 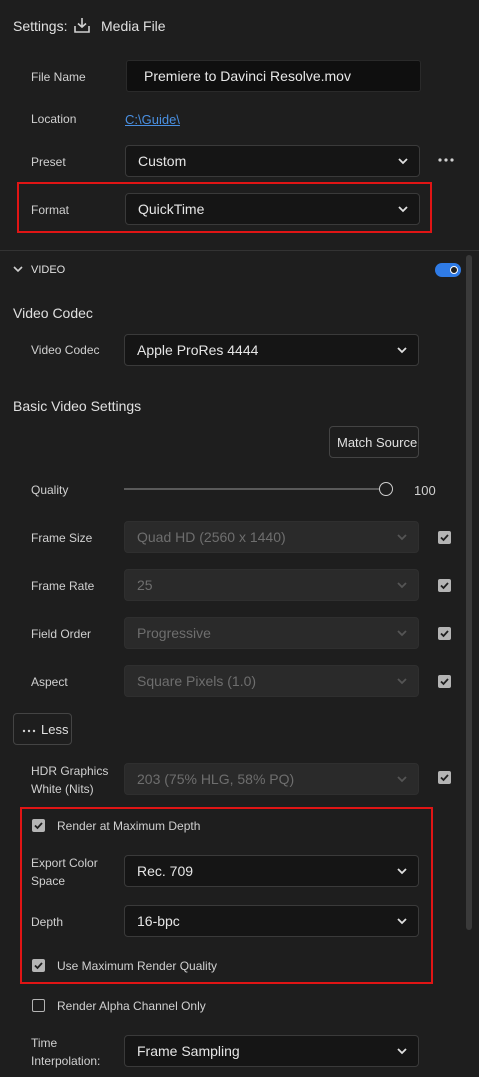 I want to click on scrollbar-track, so click(x=469, y=665).